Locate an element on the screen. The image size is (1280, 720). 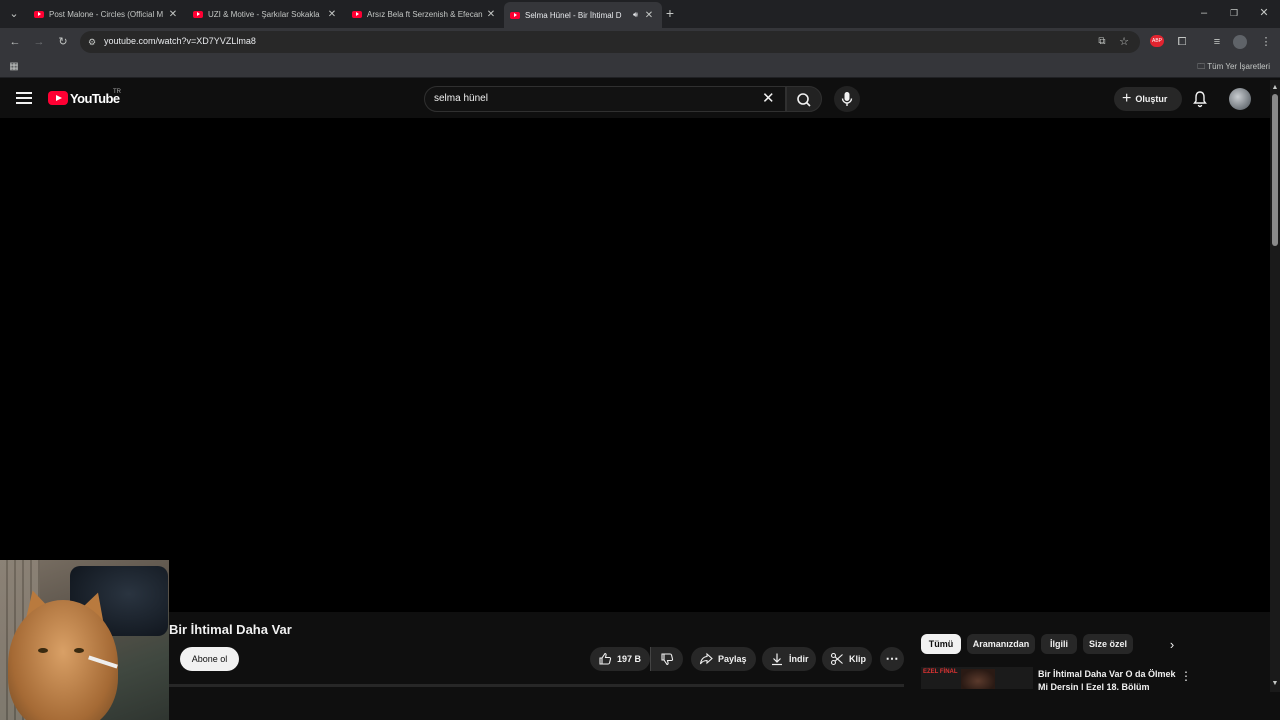
apps-grid-icon: ▦ is located at coordinates (14, 67).